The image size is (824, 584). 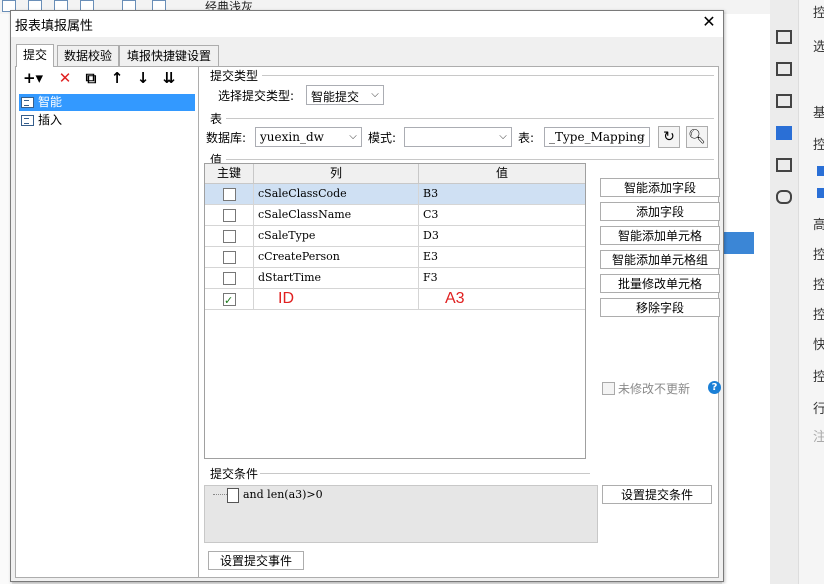 I want to click on layout-icon, so click(x=784, y=37).